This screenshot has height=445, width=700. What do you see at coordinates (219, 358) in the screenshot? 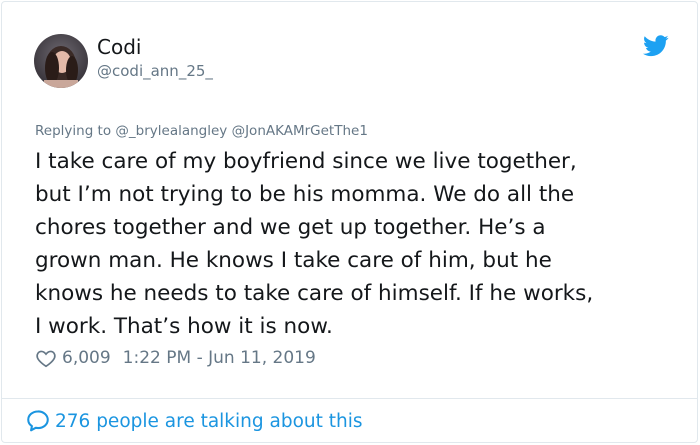
I see `timestamp-link: 1:22 PM - Jun 11, 2019` at bounding box center [219, 358].